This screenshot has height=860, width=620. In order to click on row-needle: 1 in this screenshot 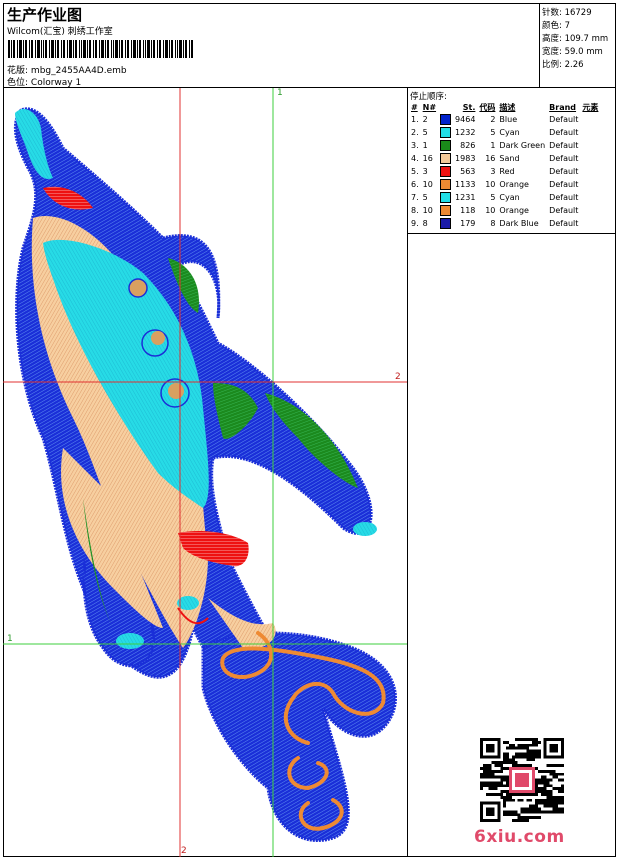, I will do `click(425, 145)`.